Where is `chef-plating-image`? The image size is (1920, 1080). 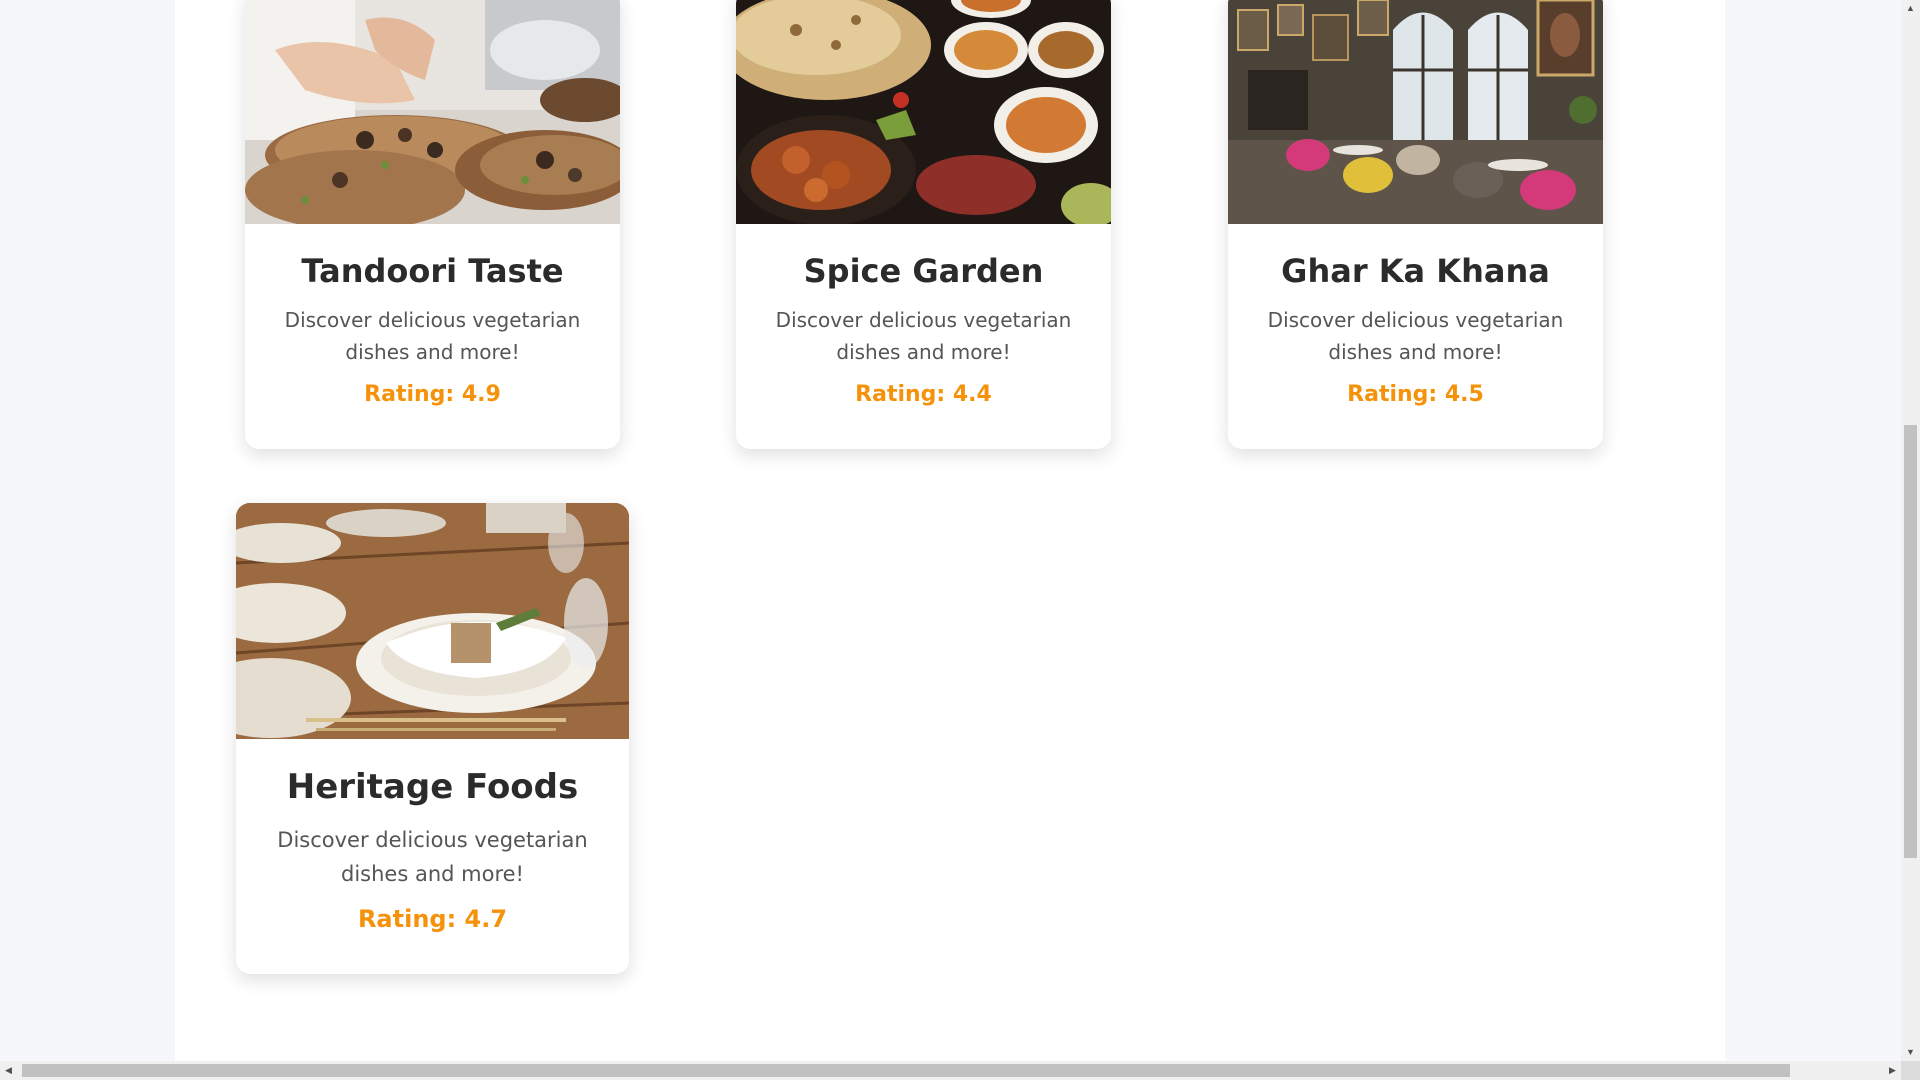
chef-plating-image is located at coordinates (432, 112).